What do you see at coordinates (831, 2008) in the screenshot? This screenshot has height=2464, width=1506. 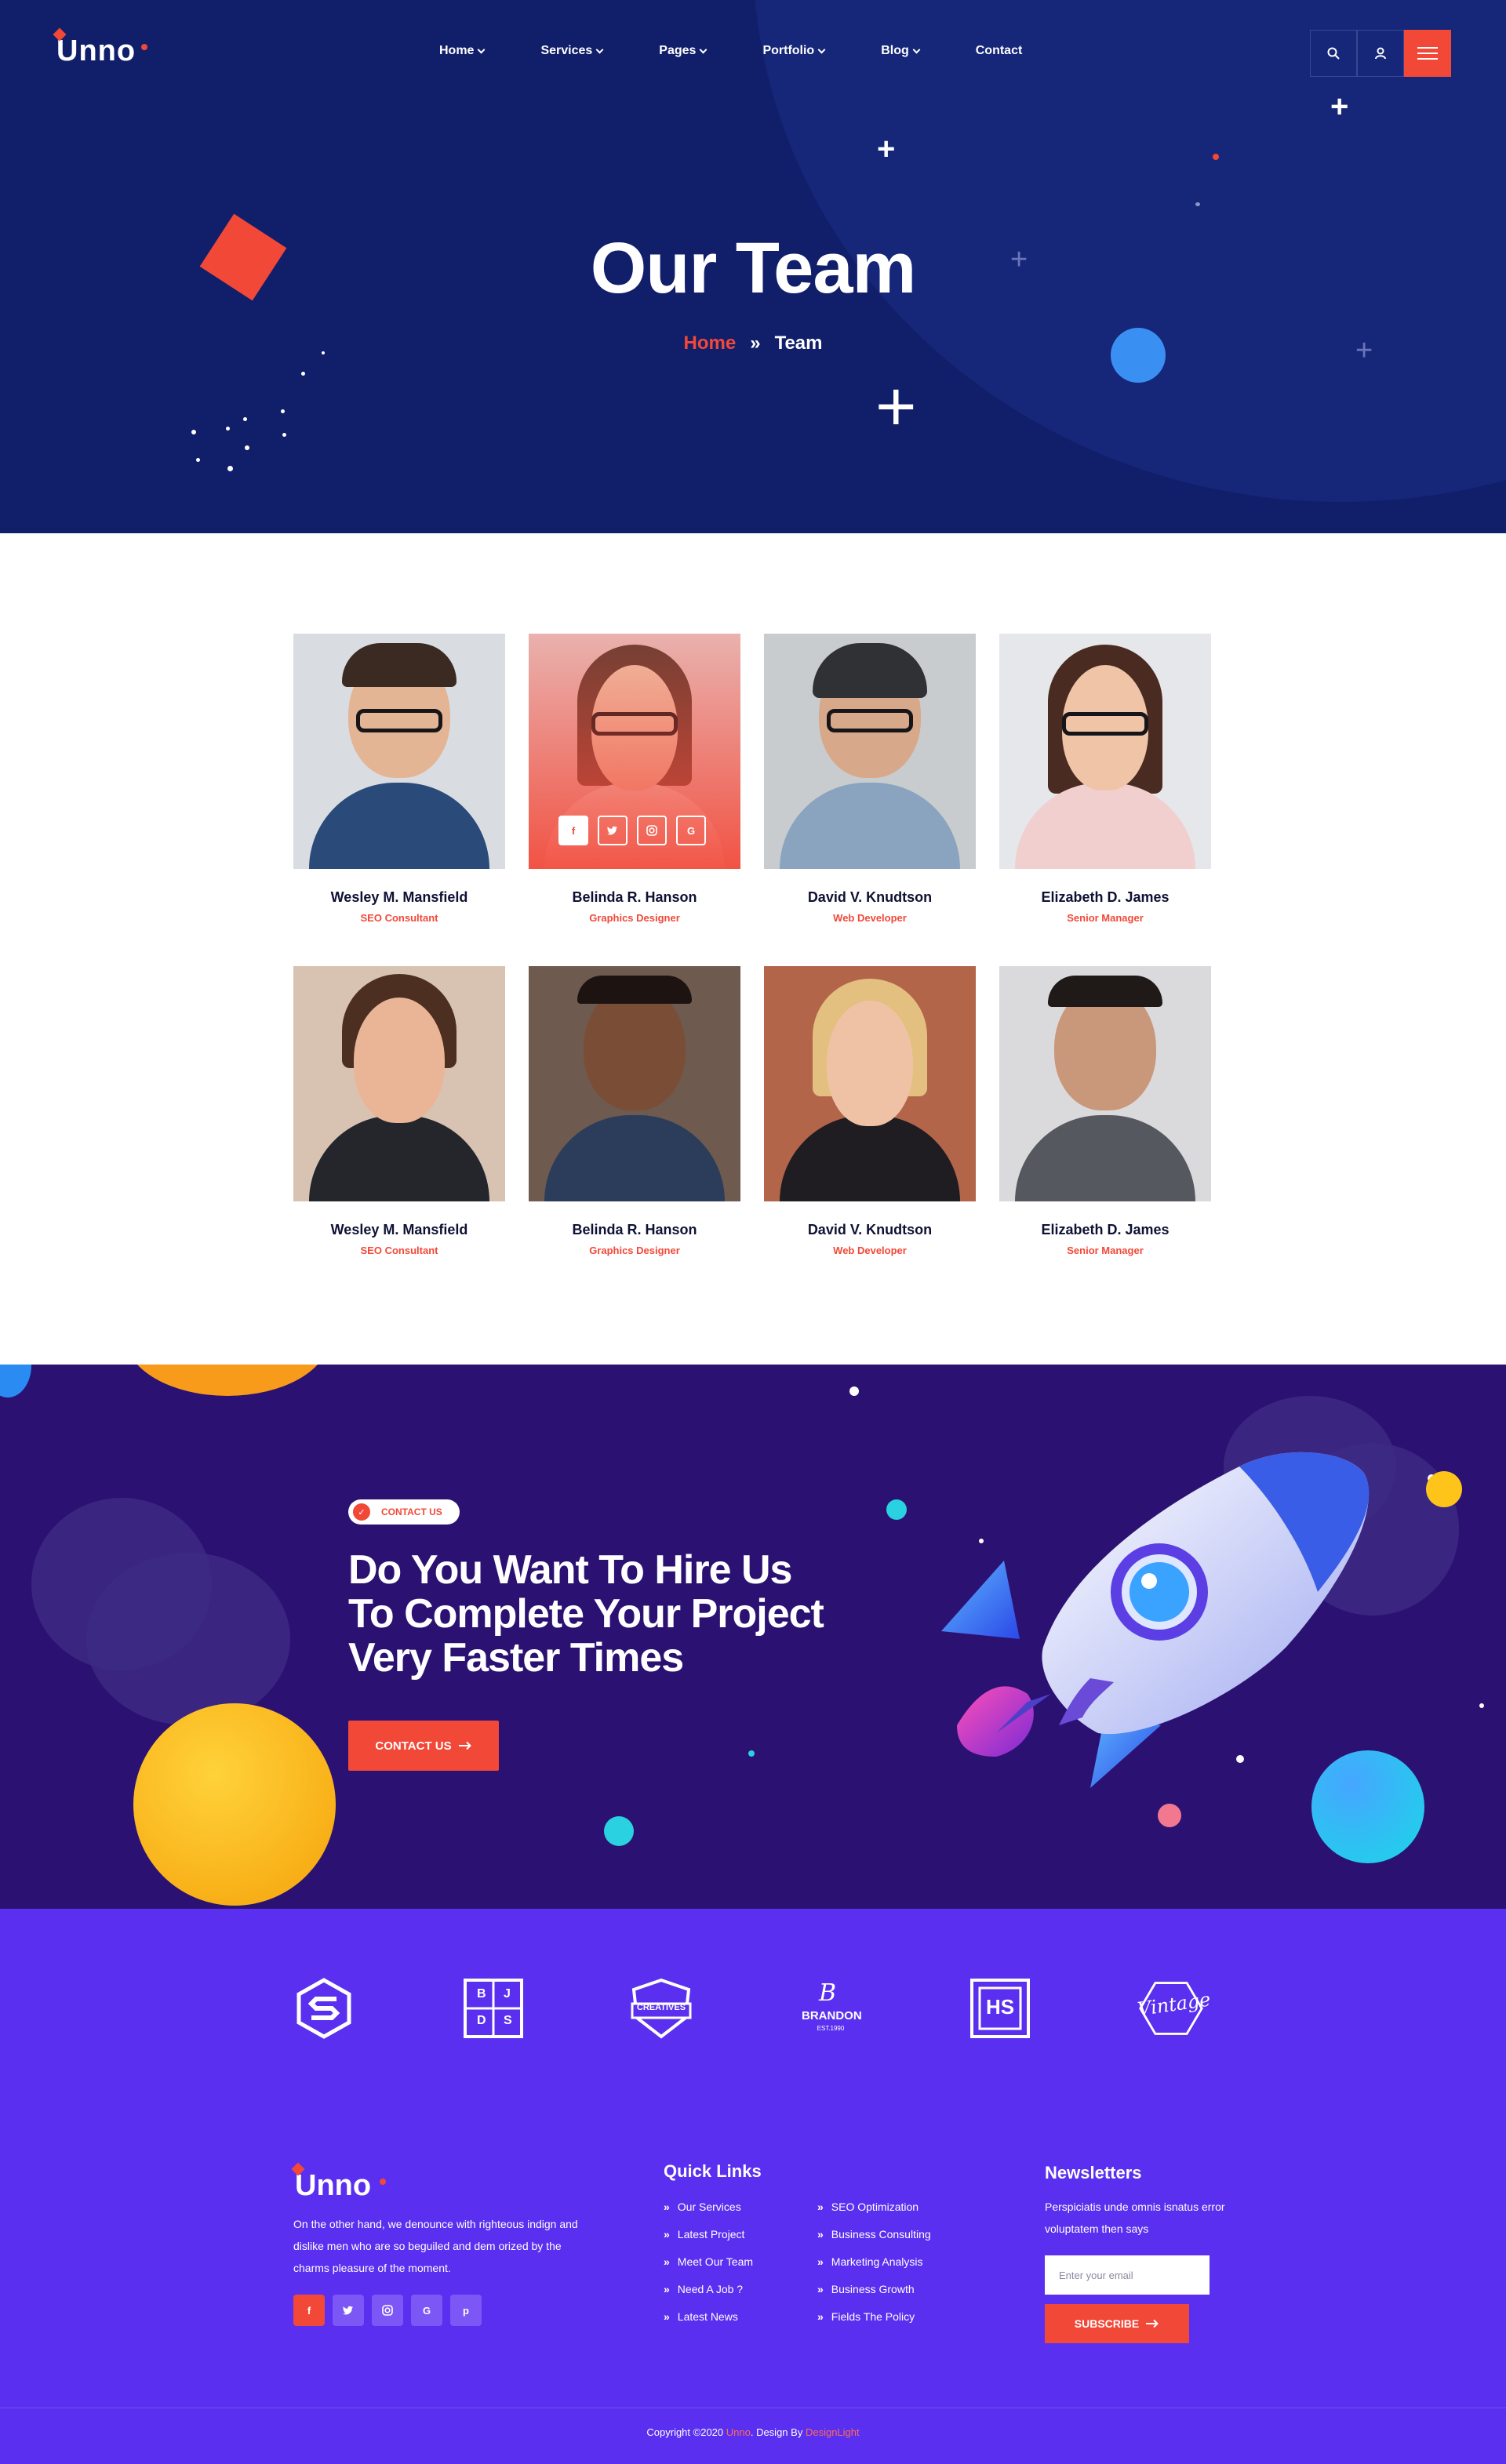 I see `brandon-logo: B BRANDON EST.1990` at bounding box center [831, 2008].